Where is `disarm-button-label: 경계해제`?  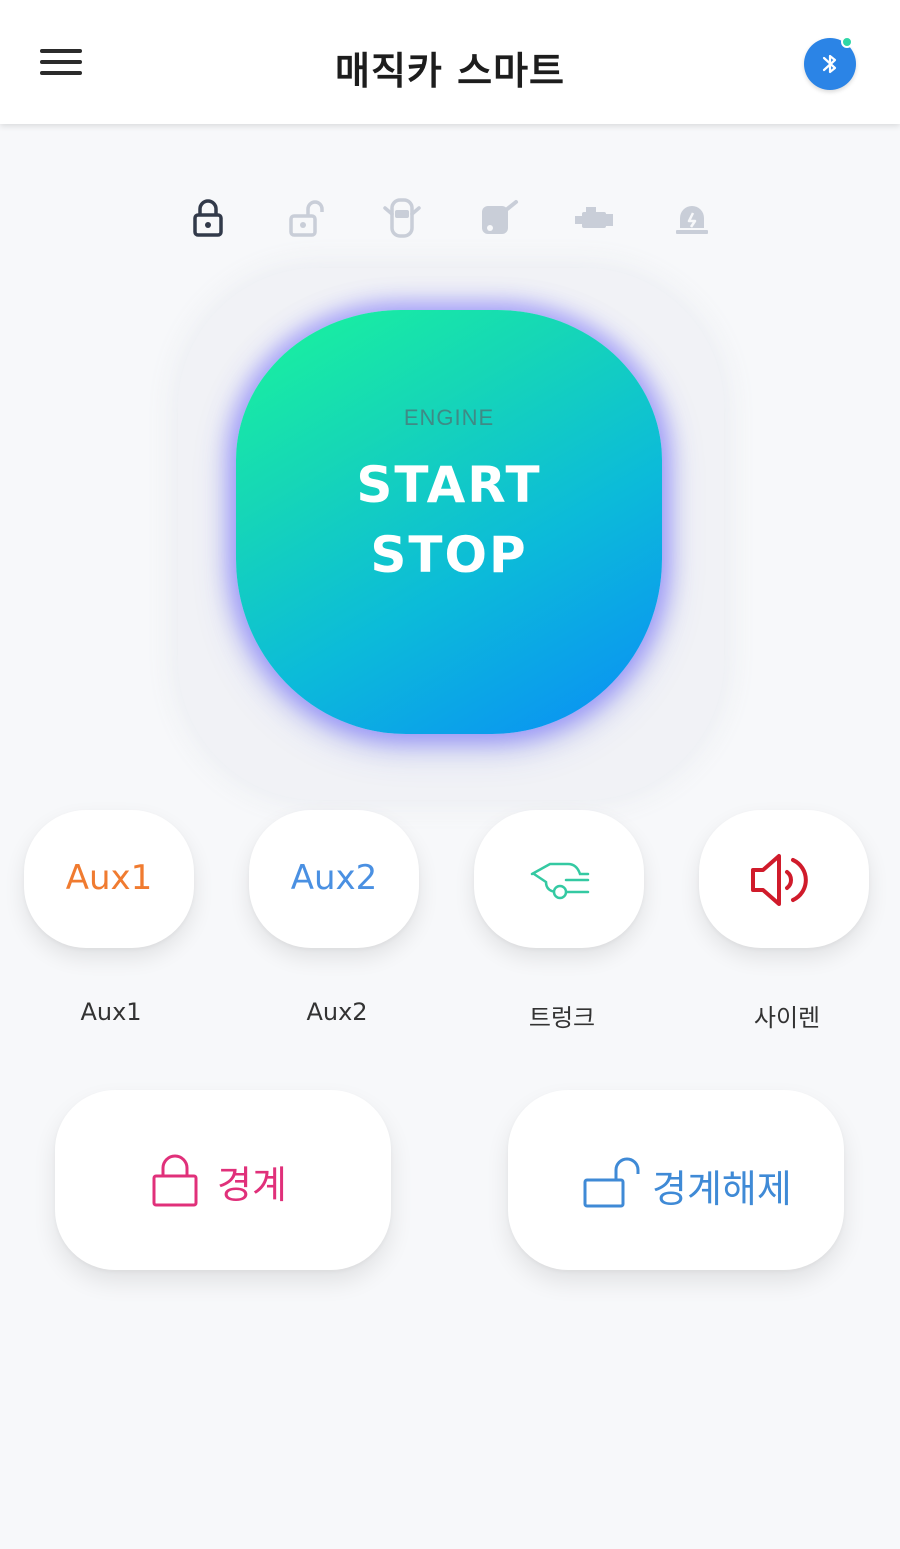
disarm-button-label: 경계해제 is located at coordinates (722, 1189).